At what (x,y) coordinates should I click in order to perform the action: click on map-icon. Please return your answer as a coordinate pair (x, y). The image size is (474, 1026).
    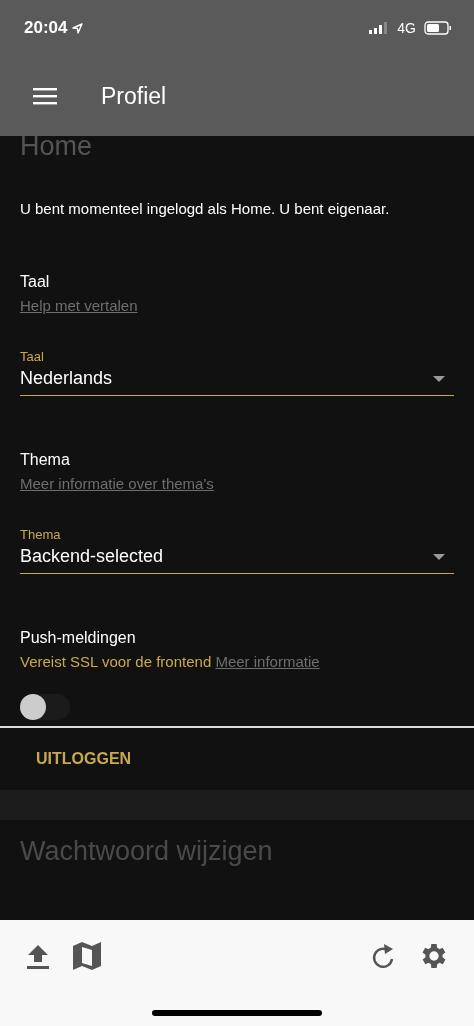
    Looking at the image, I should click on (87, 956).